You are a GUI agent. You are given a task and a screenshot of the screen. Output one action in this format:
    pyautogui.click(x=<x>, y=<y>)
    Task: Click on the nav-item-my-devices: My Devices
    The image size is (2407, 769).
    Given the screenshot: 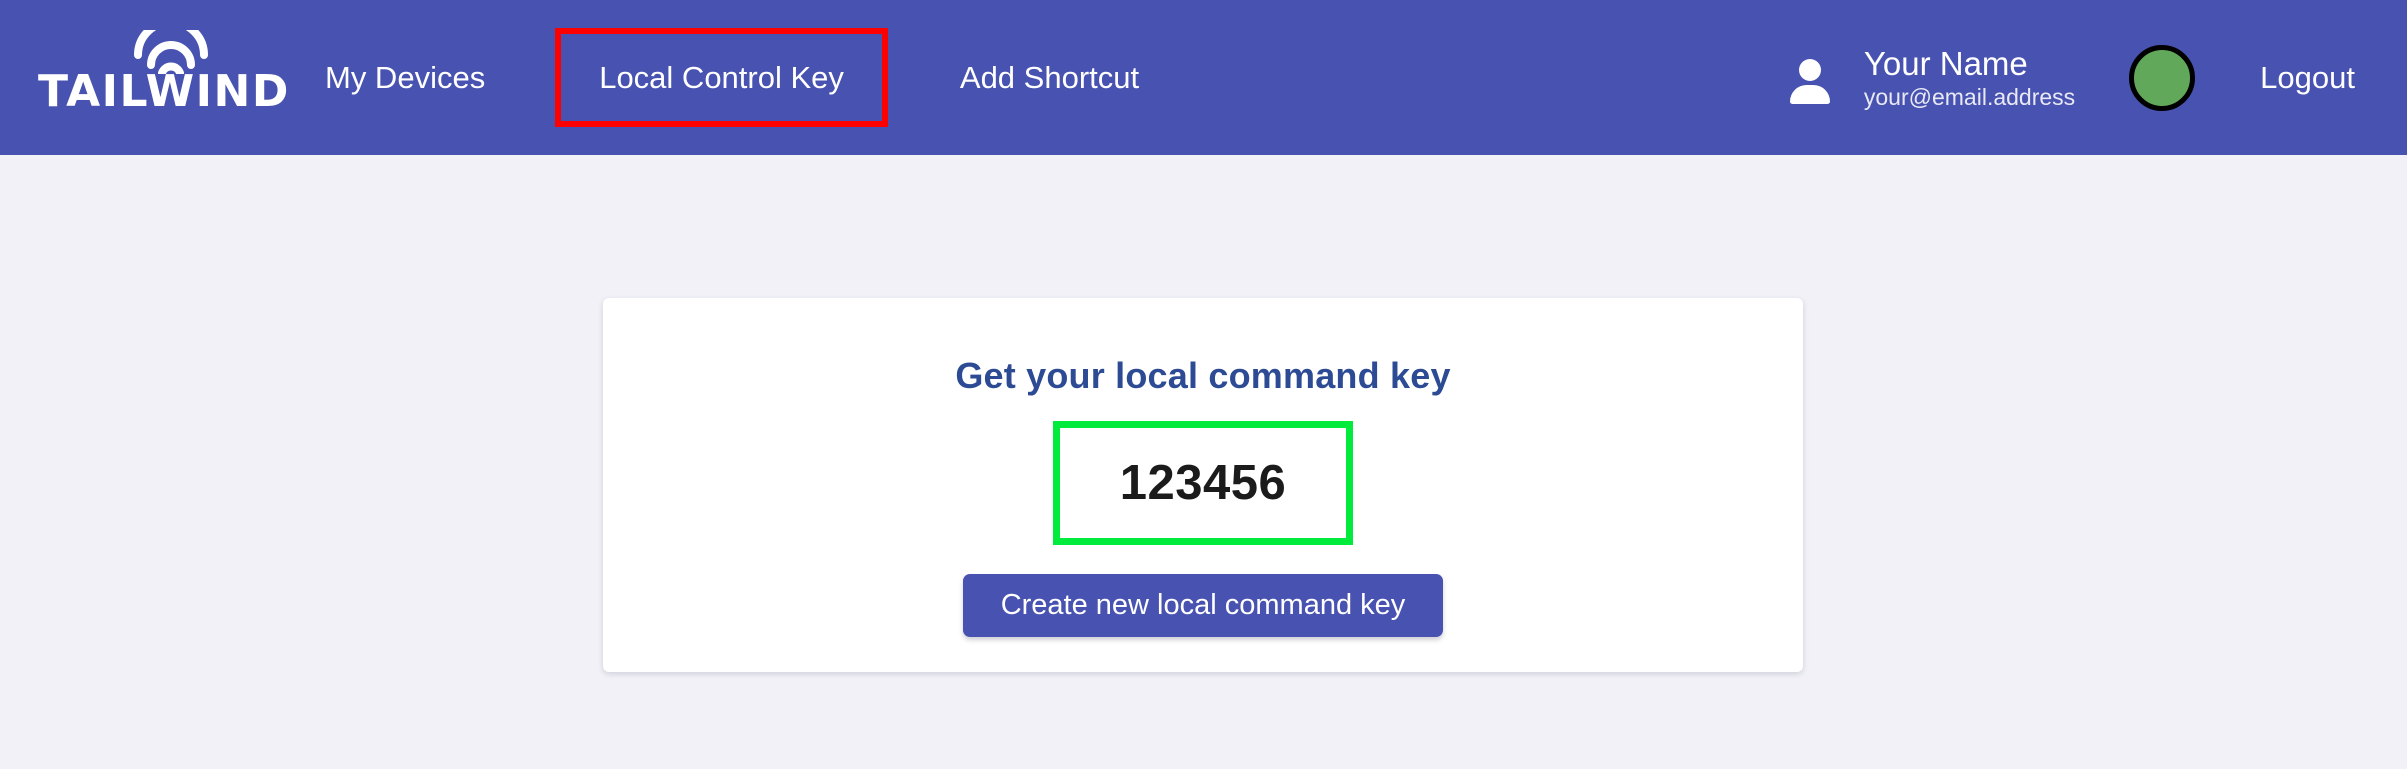 What is the action you would take?
    pyautogui.click(x=405, y=78)
    